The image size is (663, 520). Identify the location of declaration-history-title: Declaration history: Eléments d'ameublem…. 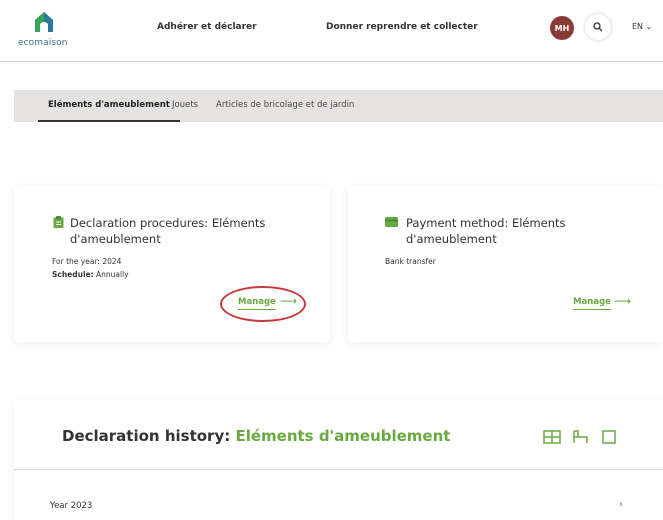
(256, 436).